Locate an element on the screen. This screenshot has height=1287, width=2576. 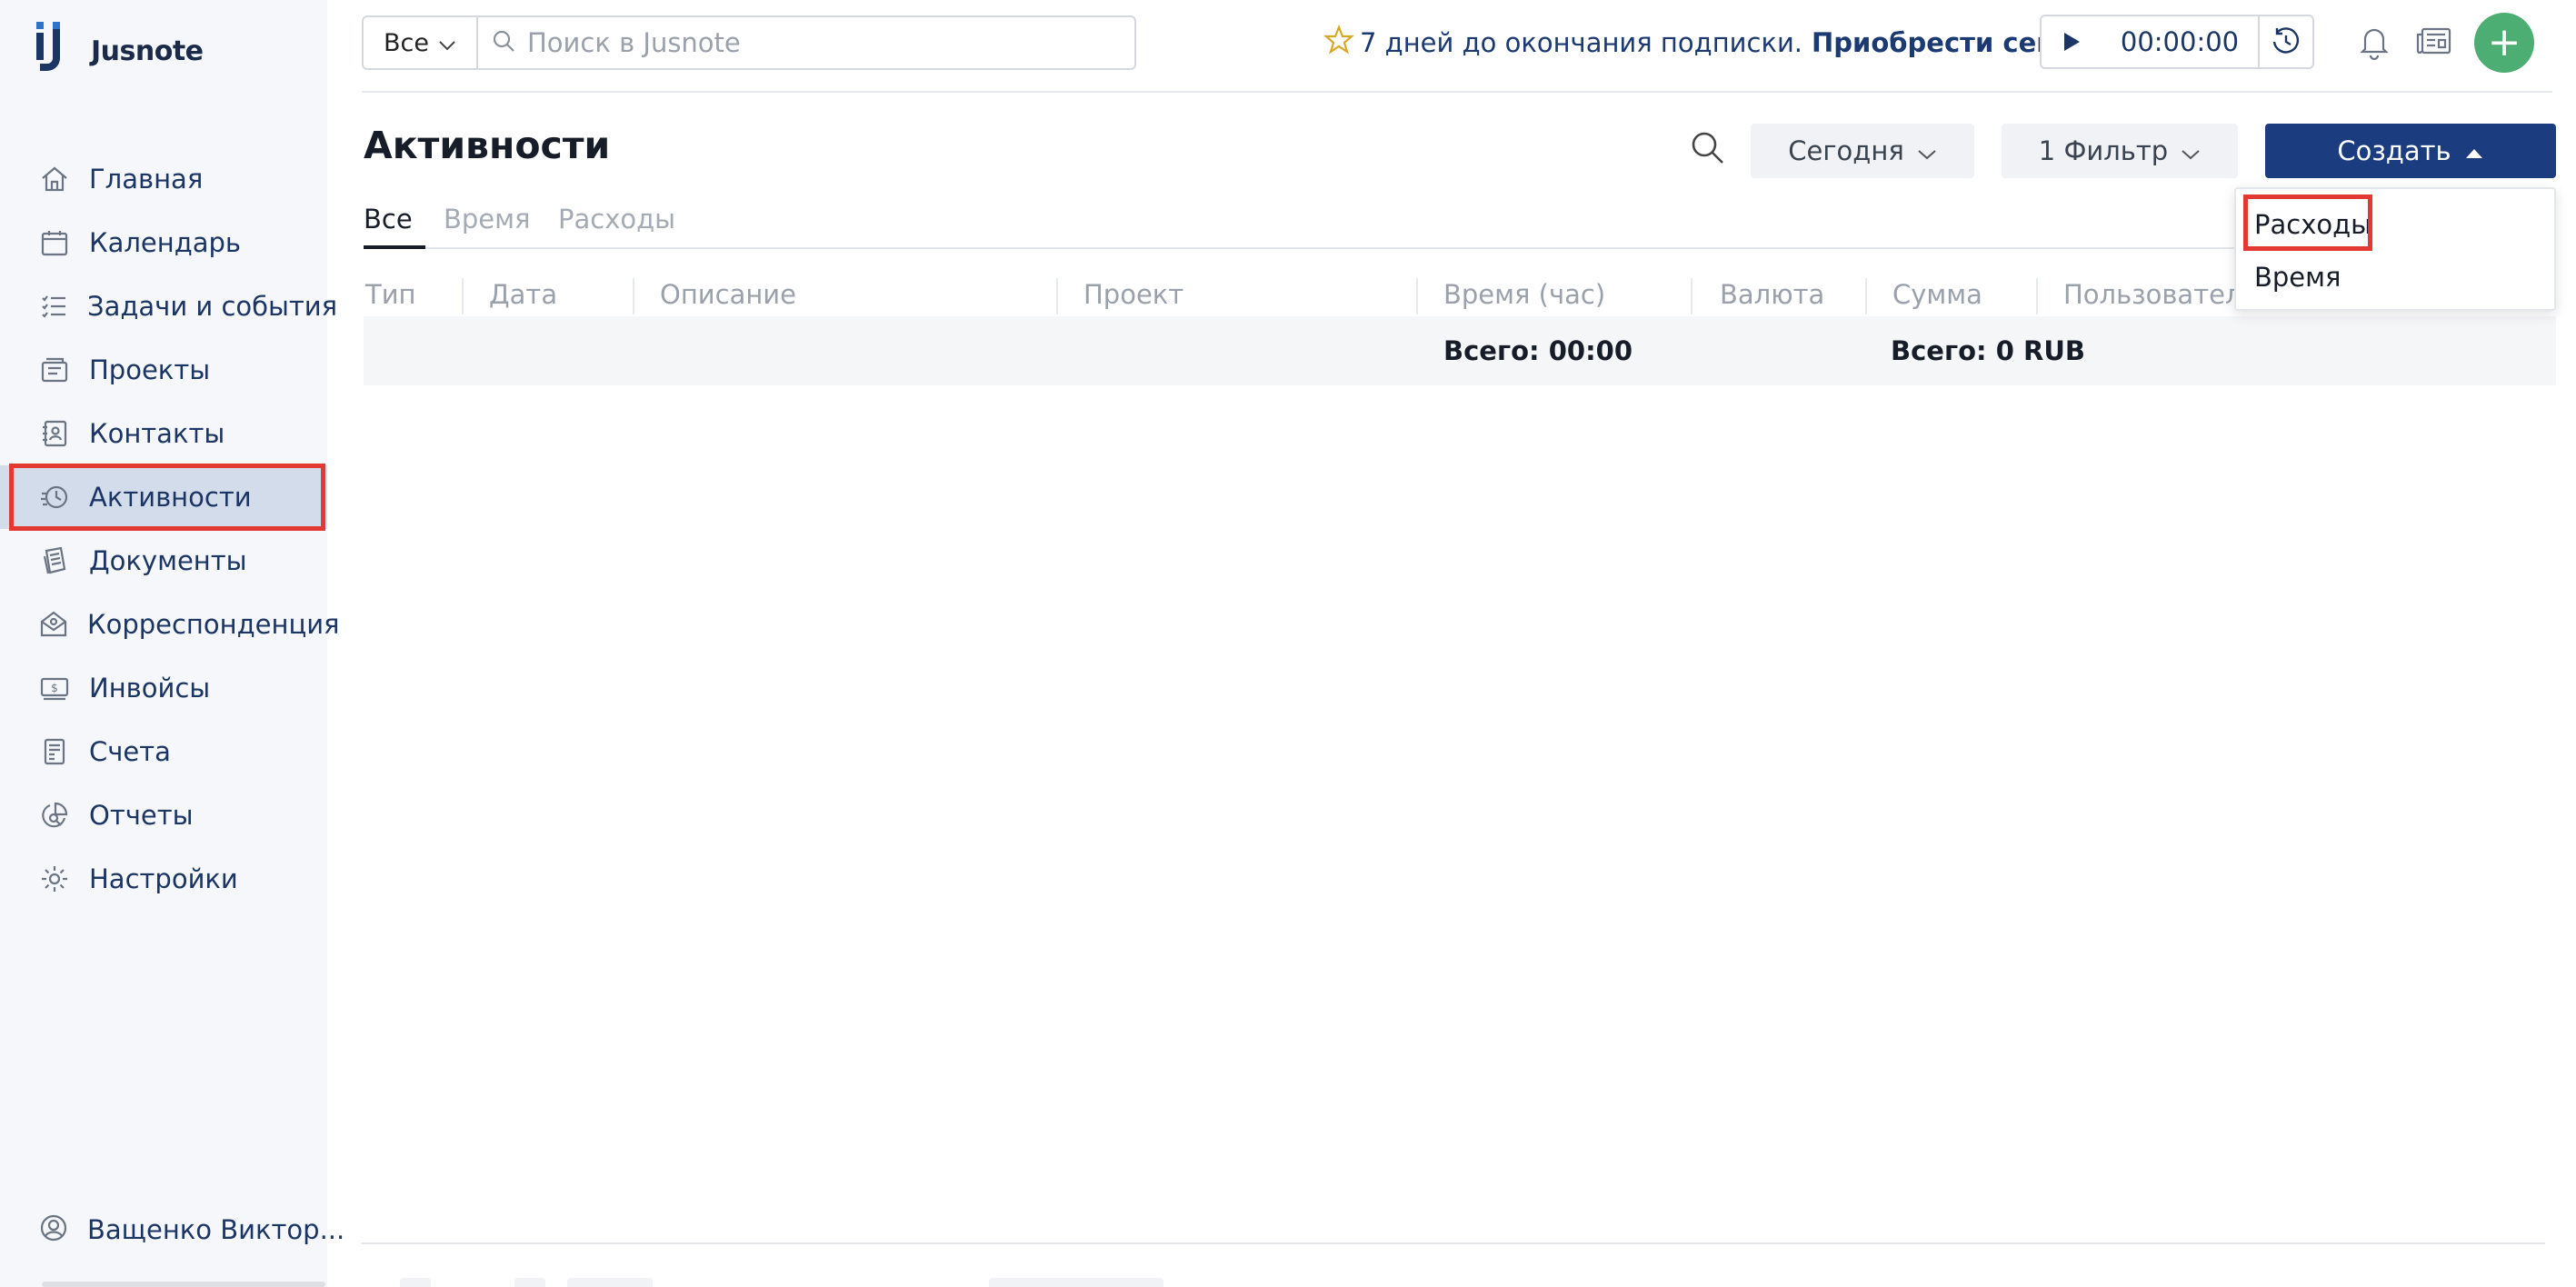
sidebar-item-settings: Настройки is located at coordinates (163, 879).